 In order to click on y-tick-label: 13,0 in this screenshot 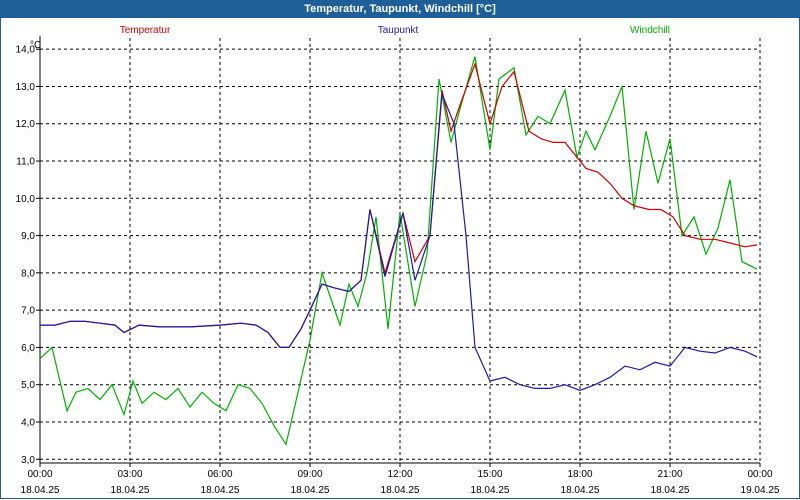, I will do `click(26, 87)`.